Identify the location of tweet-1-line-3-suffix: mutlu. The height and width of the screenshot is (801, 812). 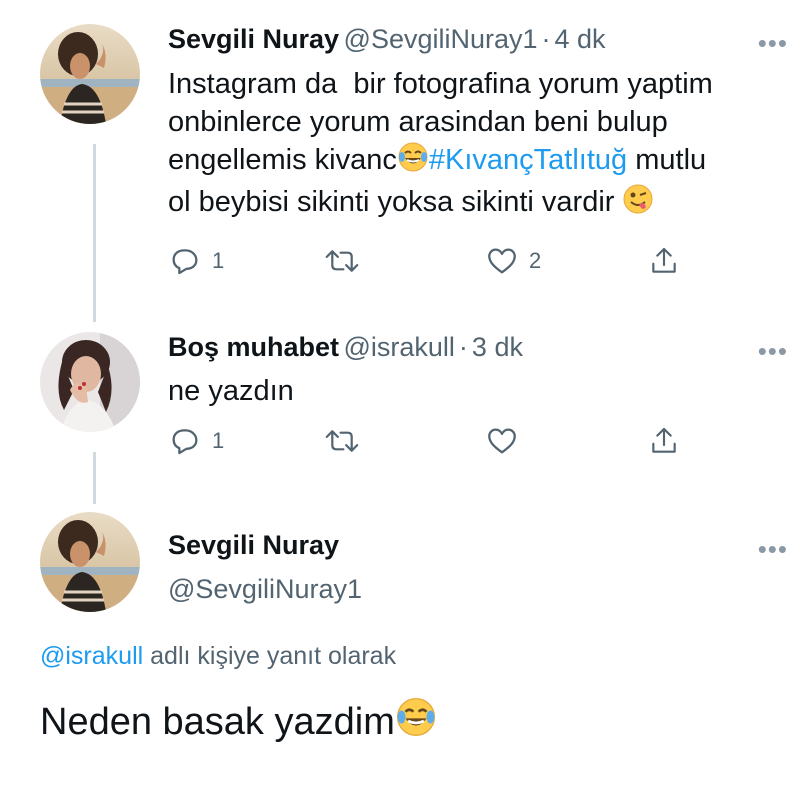
(667, 160).